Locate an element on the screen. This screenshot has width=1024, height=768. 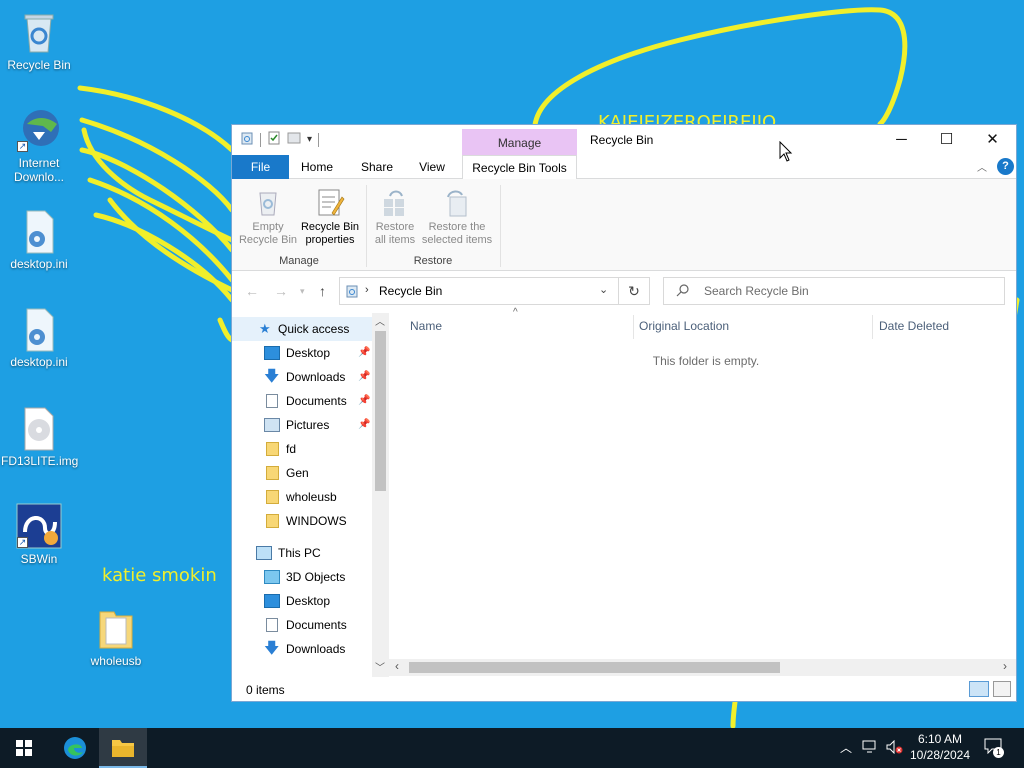
horizontal-scrollbar: ‹ › is located at coordinates (702, 667).